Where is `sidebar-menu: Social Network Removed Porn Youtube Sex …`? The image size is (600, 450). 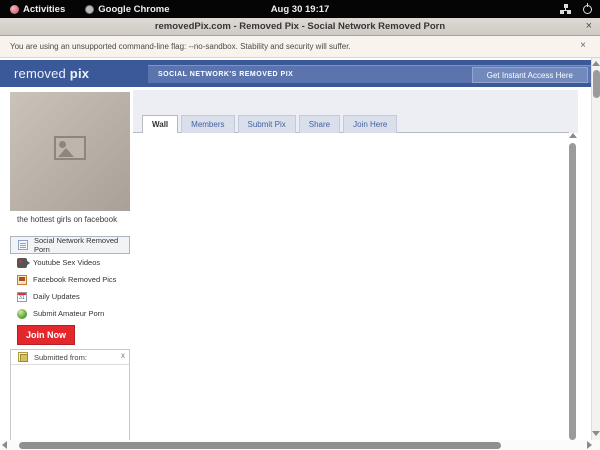
sidebar-menu: Social Network Removed Porn Youtube Sex … is located at coordinates (70, 279).